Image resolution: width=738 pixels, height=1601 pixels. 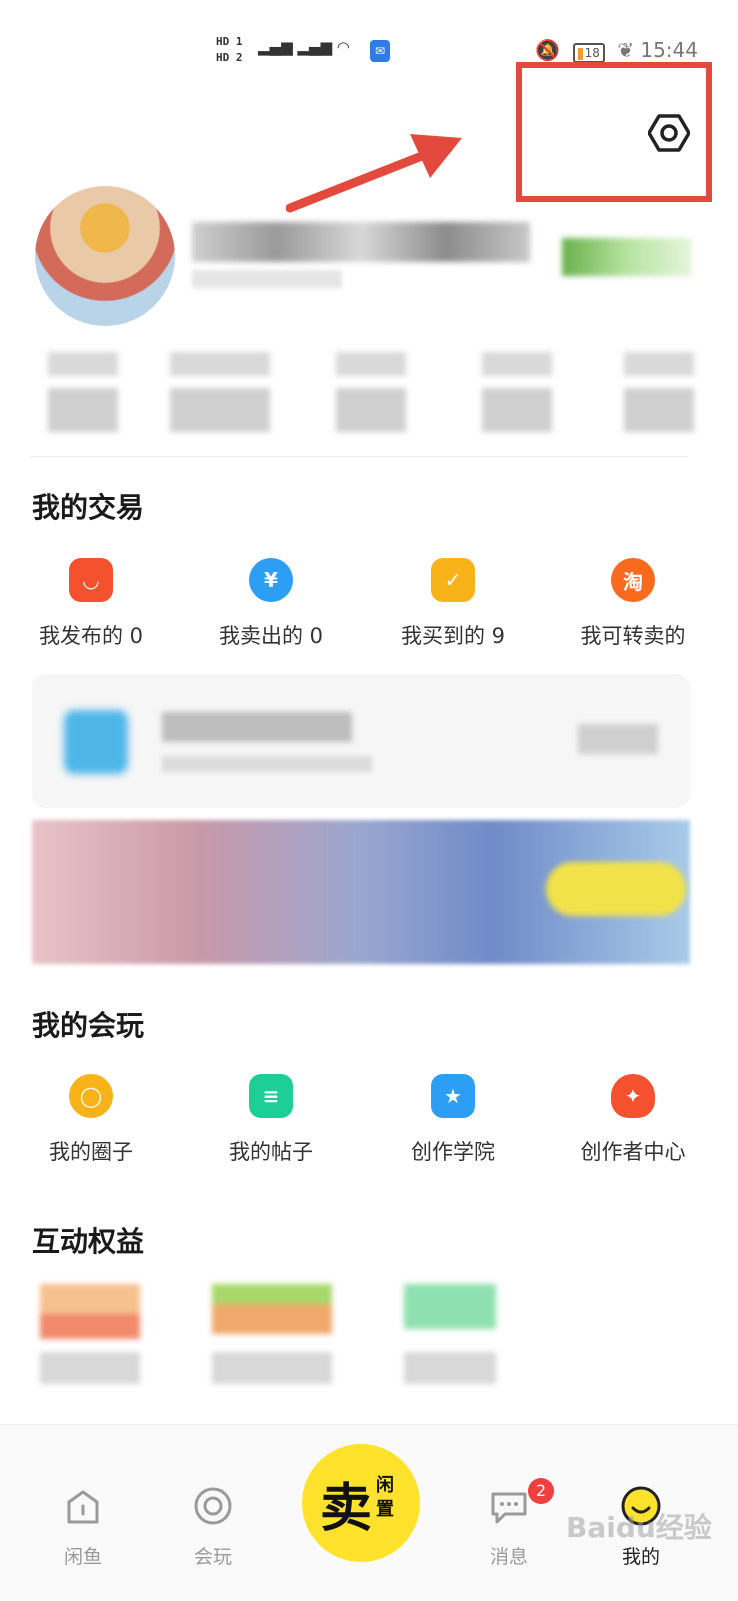 What do you see at coordinates (88, 1025) in the screenshot?
I see `section-title-play: 我的会玩` at bounding box center [88, 1025].